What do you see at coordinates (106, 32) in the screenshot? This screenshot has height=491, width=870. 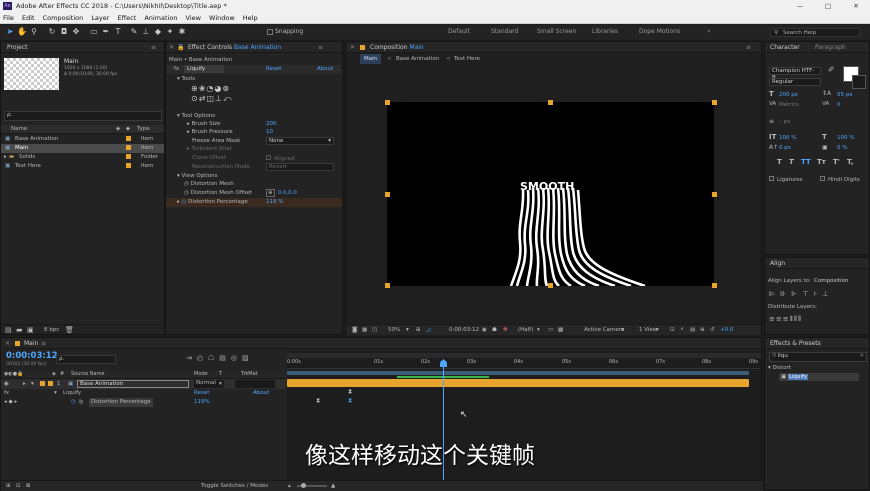 I see `pen-tool-icon: ✒` at bounding box center [106, 32].